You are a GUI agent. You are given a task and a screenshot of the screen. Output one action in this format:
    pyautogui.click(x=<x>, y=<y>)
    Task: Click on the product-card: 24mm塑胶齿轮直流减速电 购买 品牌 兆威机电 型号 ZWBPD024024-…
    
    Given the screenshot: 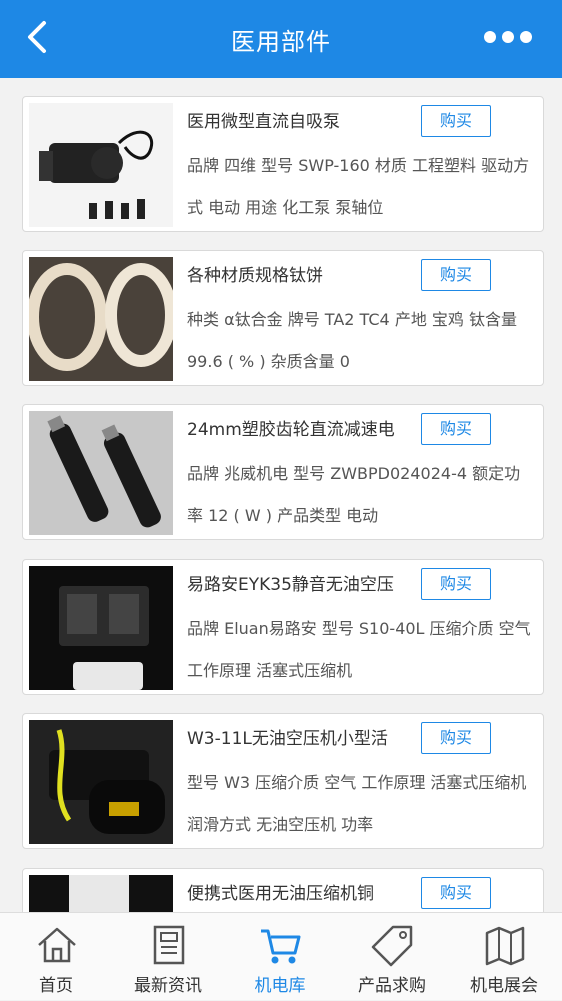 What is the action you would take?
    pyautogui.click(x=283, y=472)
    